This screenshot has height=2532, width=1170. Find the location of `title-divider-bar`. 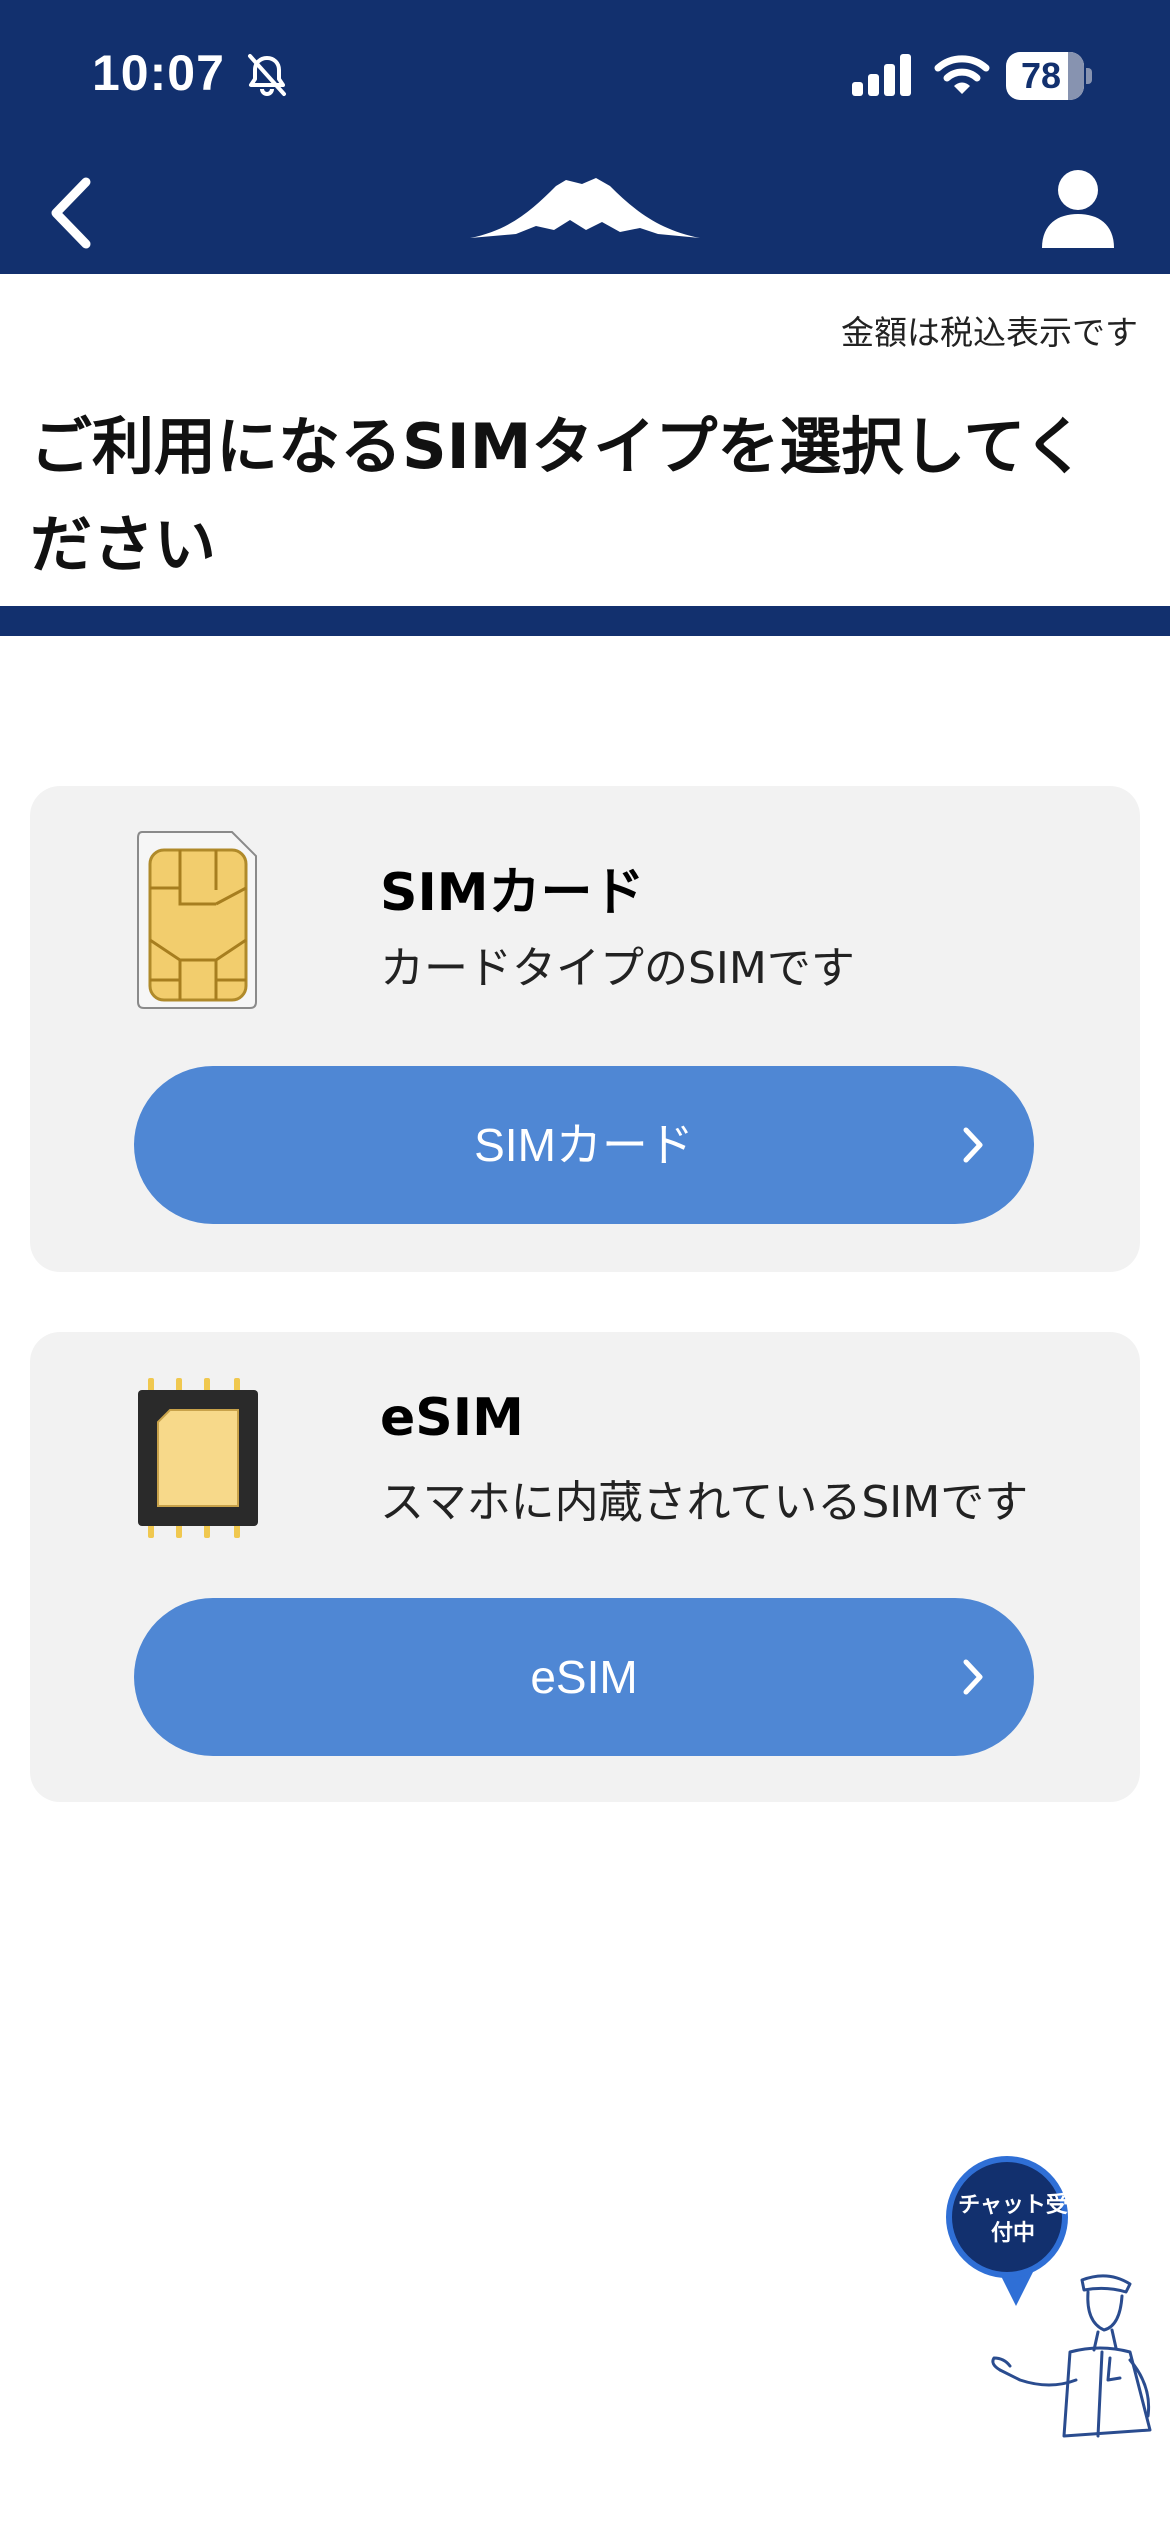

title-divider-bar is located at coordinates (585, 621).